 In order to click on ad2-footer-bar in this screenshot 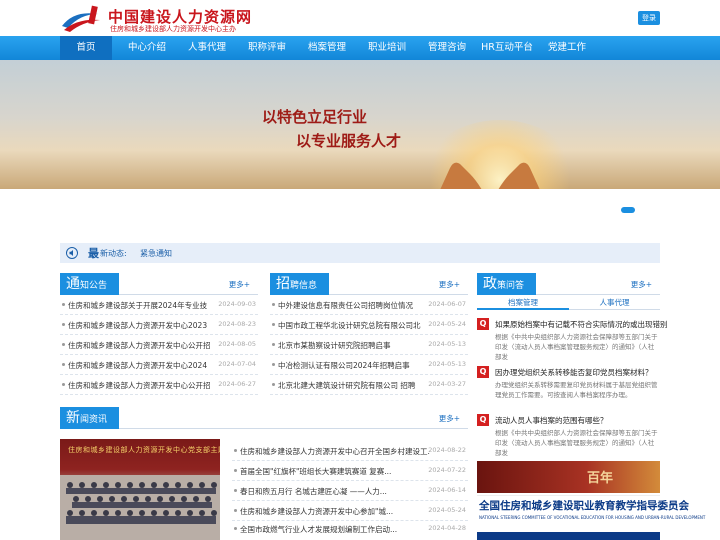, I will do `click(568, 536)`.